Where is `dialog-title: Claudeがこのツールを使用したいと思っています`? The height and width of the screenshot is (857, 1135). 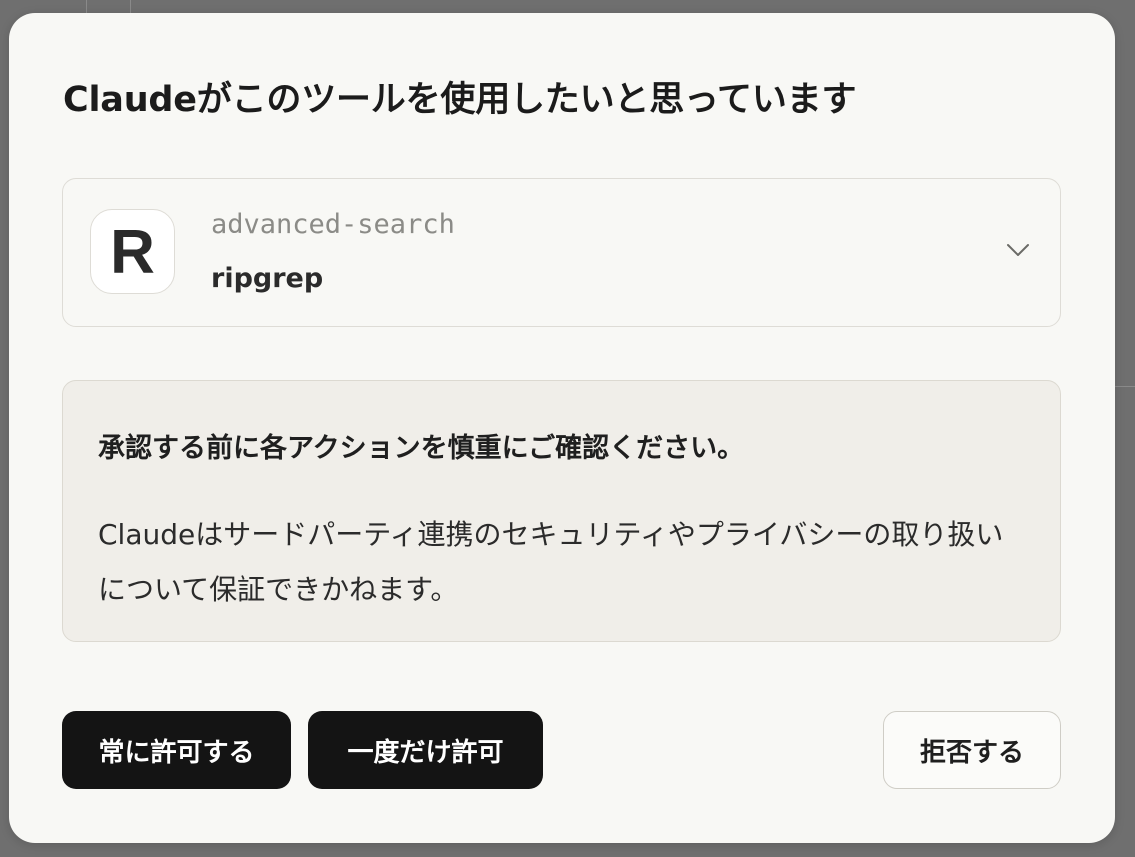
dialog-title: Claudeがこのツールを使用したいと思っています is located at coordinates (460, 100).